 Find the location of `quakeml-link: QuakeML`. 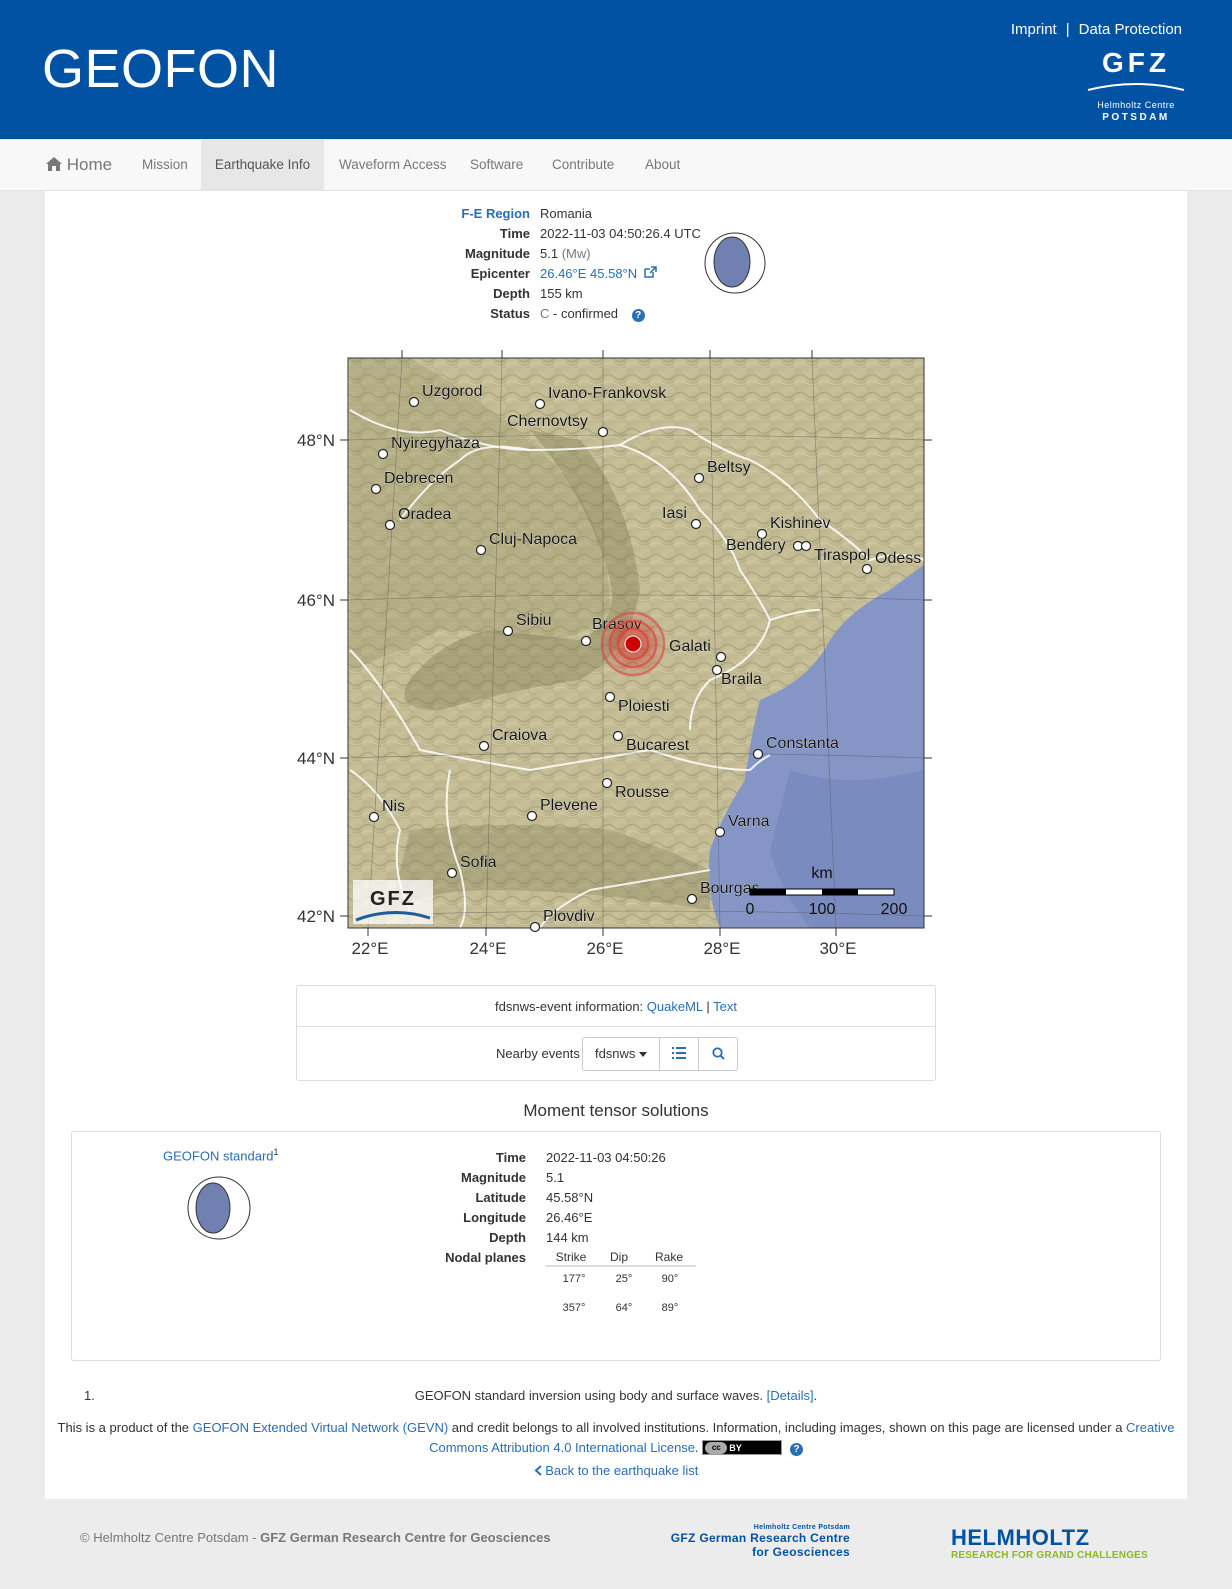

quakeml-link: QuakeML is located at coordinates (675, 1006).